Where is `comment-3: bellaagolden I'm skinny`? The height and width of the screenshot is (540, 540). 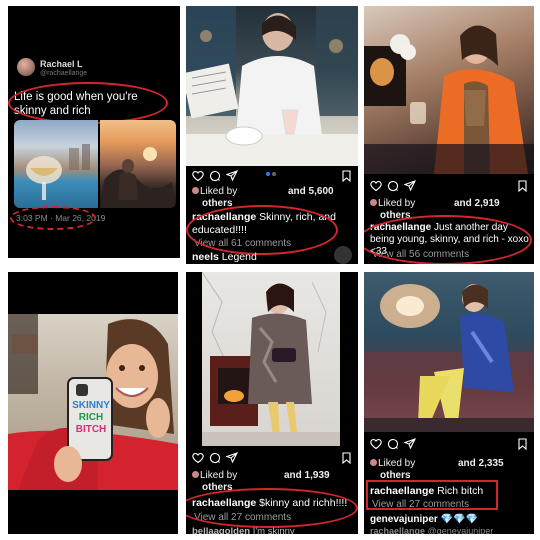 comment-3: bellaagolden I'm skinny is located at coordinates (243, 530).